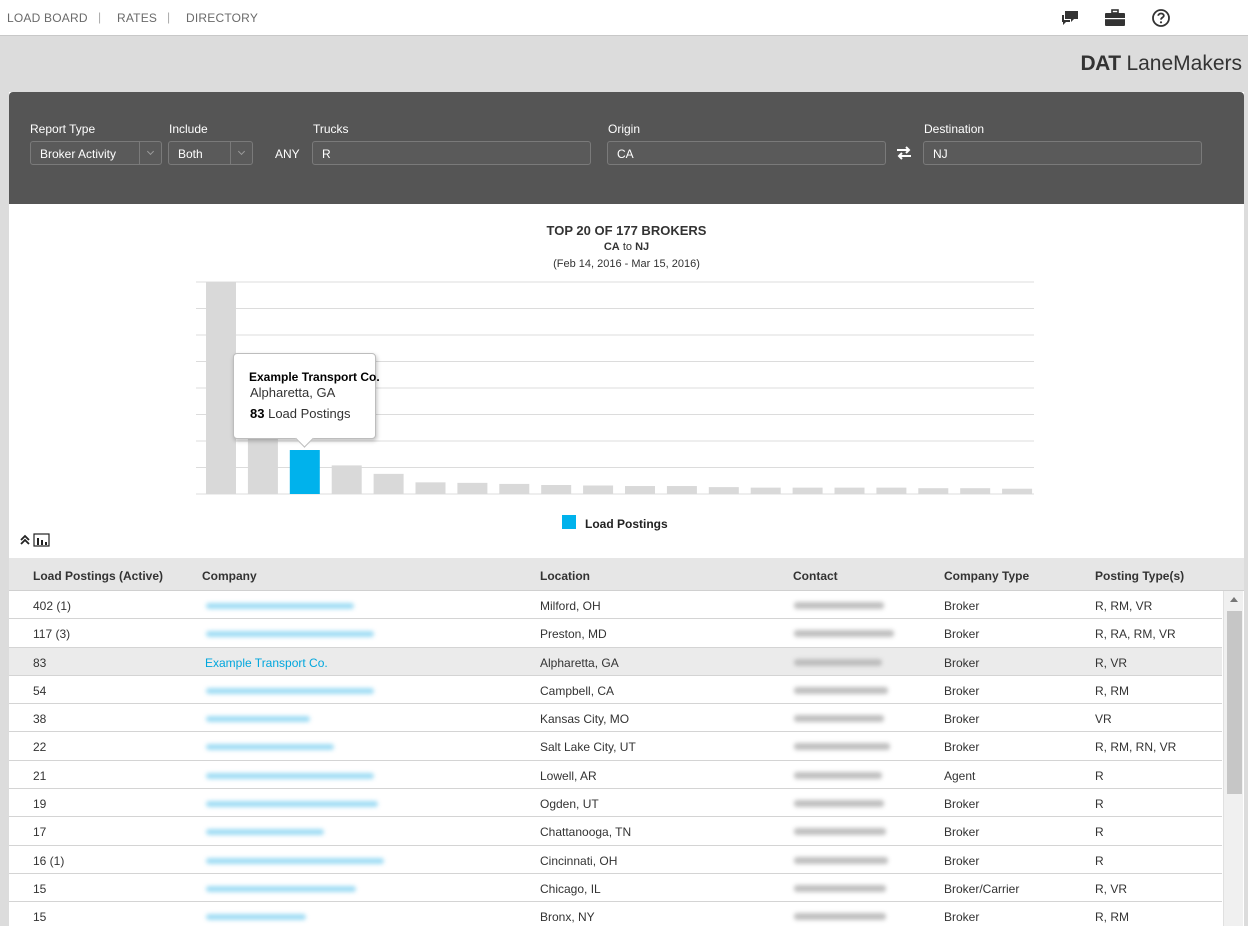 The height and width of the screenshot is (926, 1248). I want to click on table-row: 54 Campbell, CA Broker R, RM, so click(615, 690).